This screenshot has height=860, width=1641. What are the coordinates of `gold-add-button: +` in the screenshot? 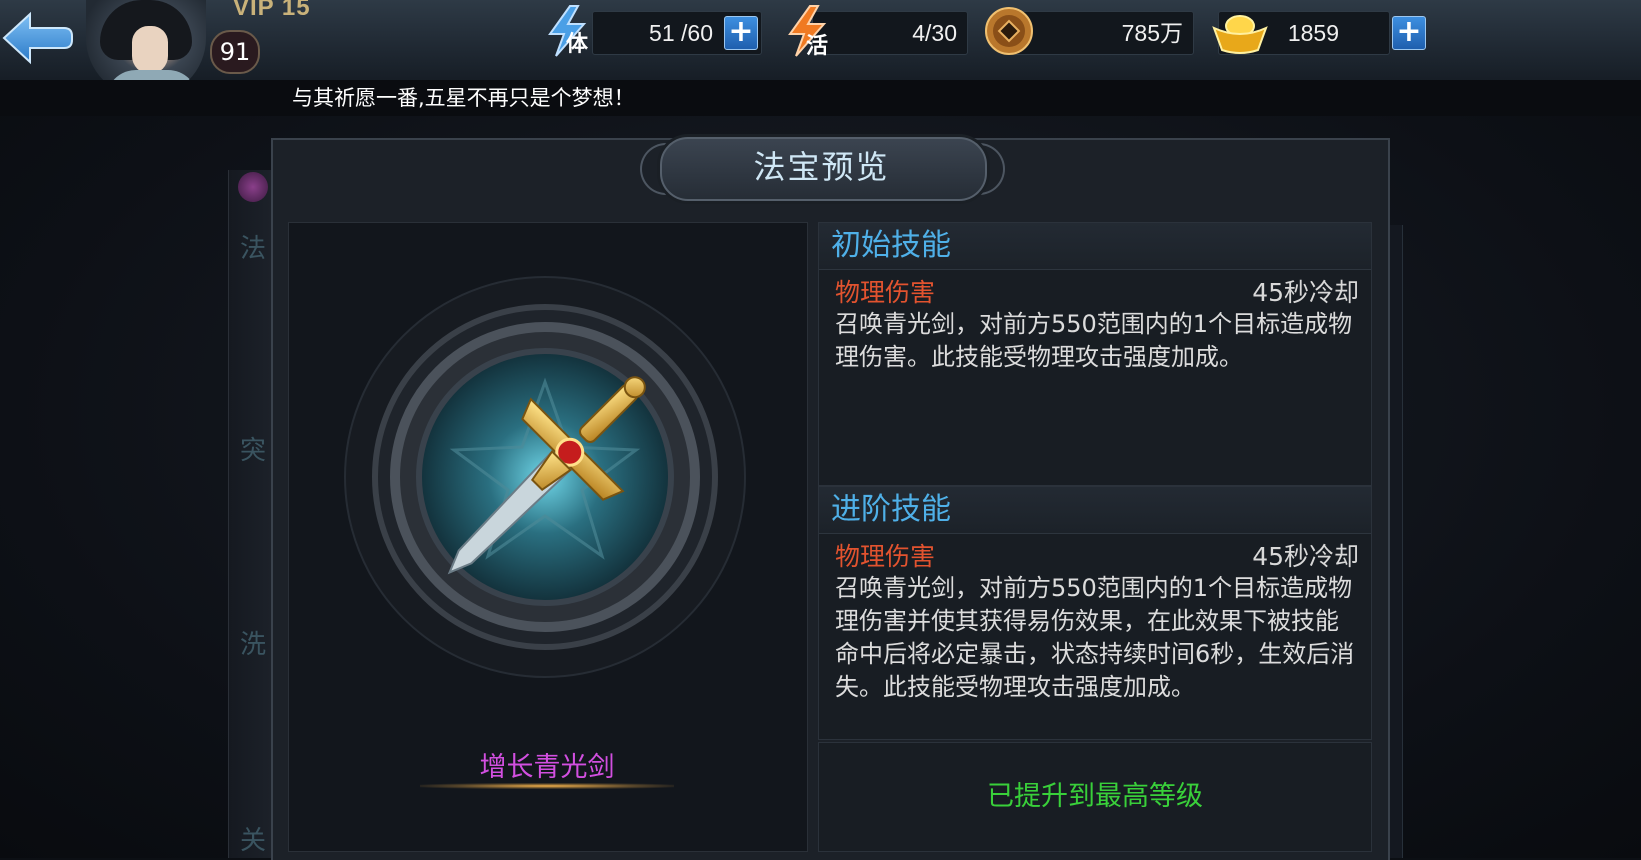 It's located at (1409, 33).